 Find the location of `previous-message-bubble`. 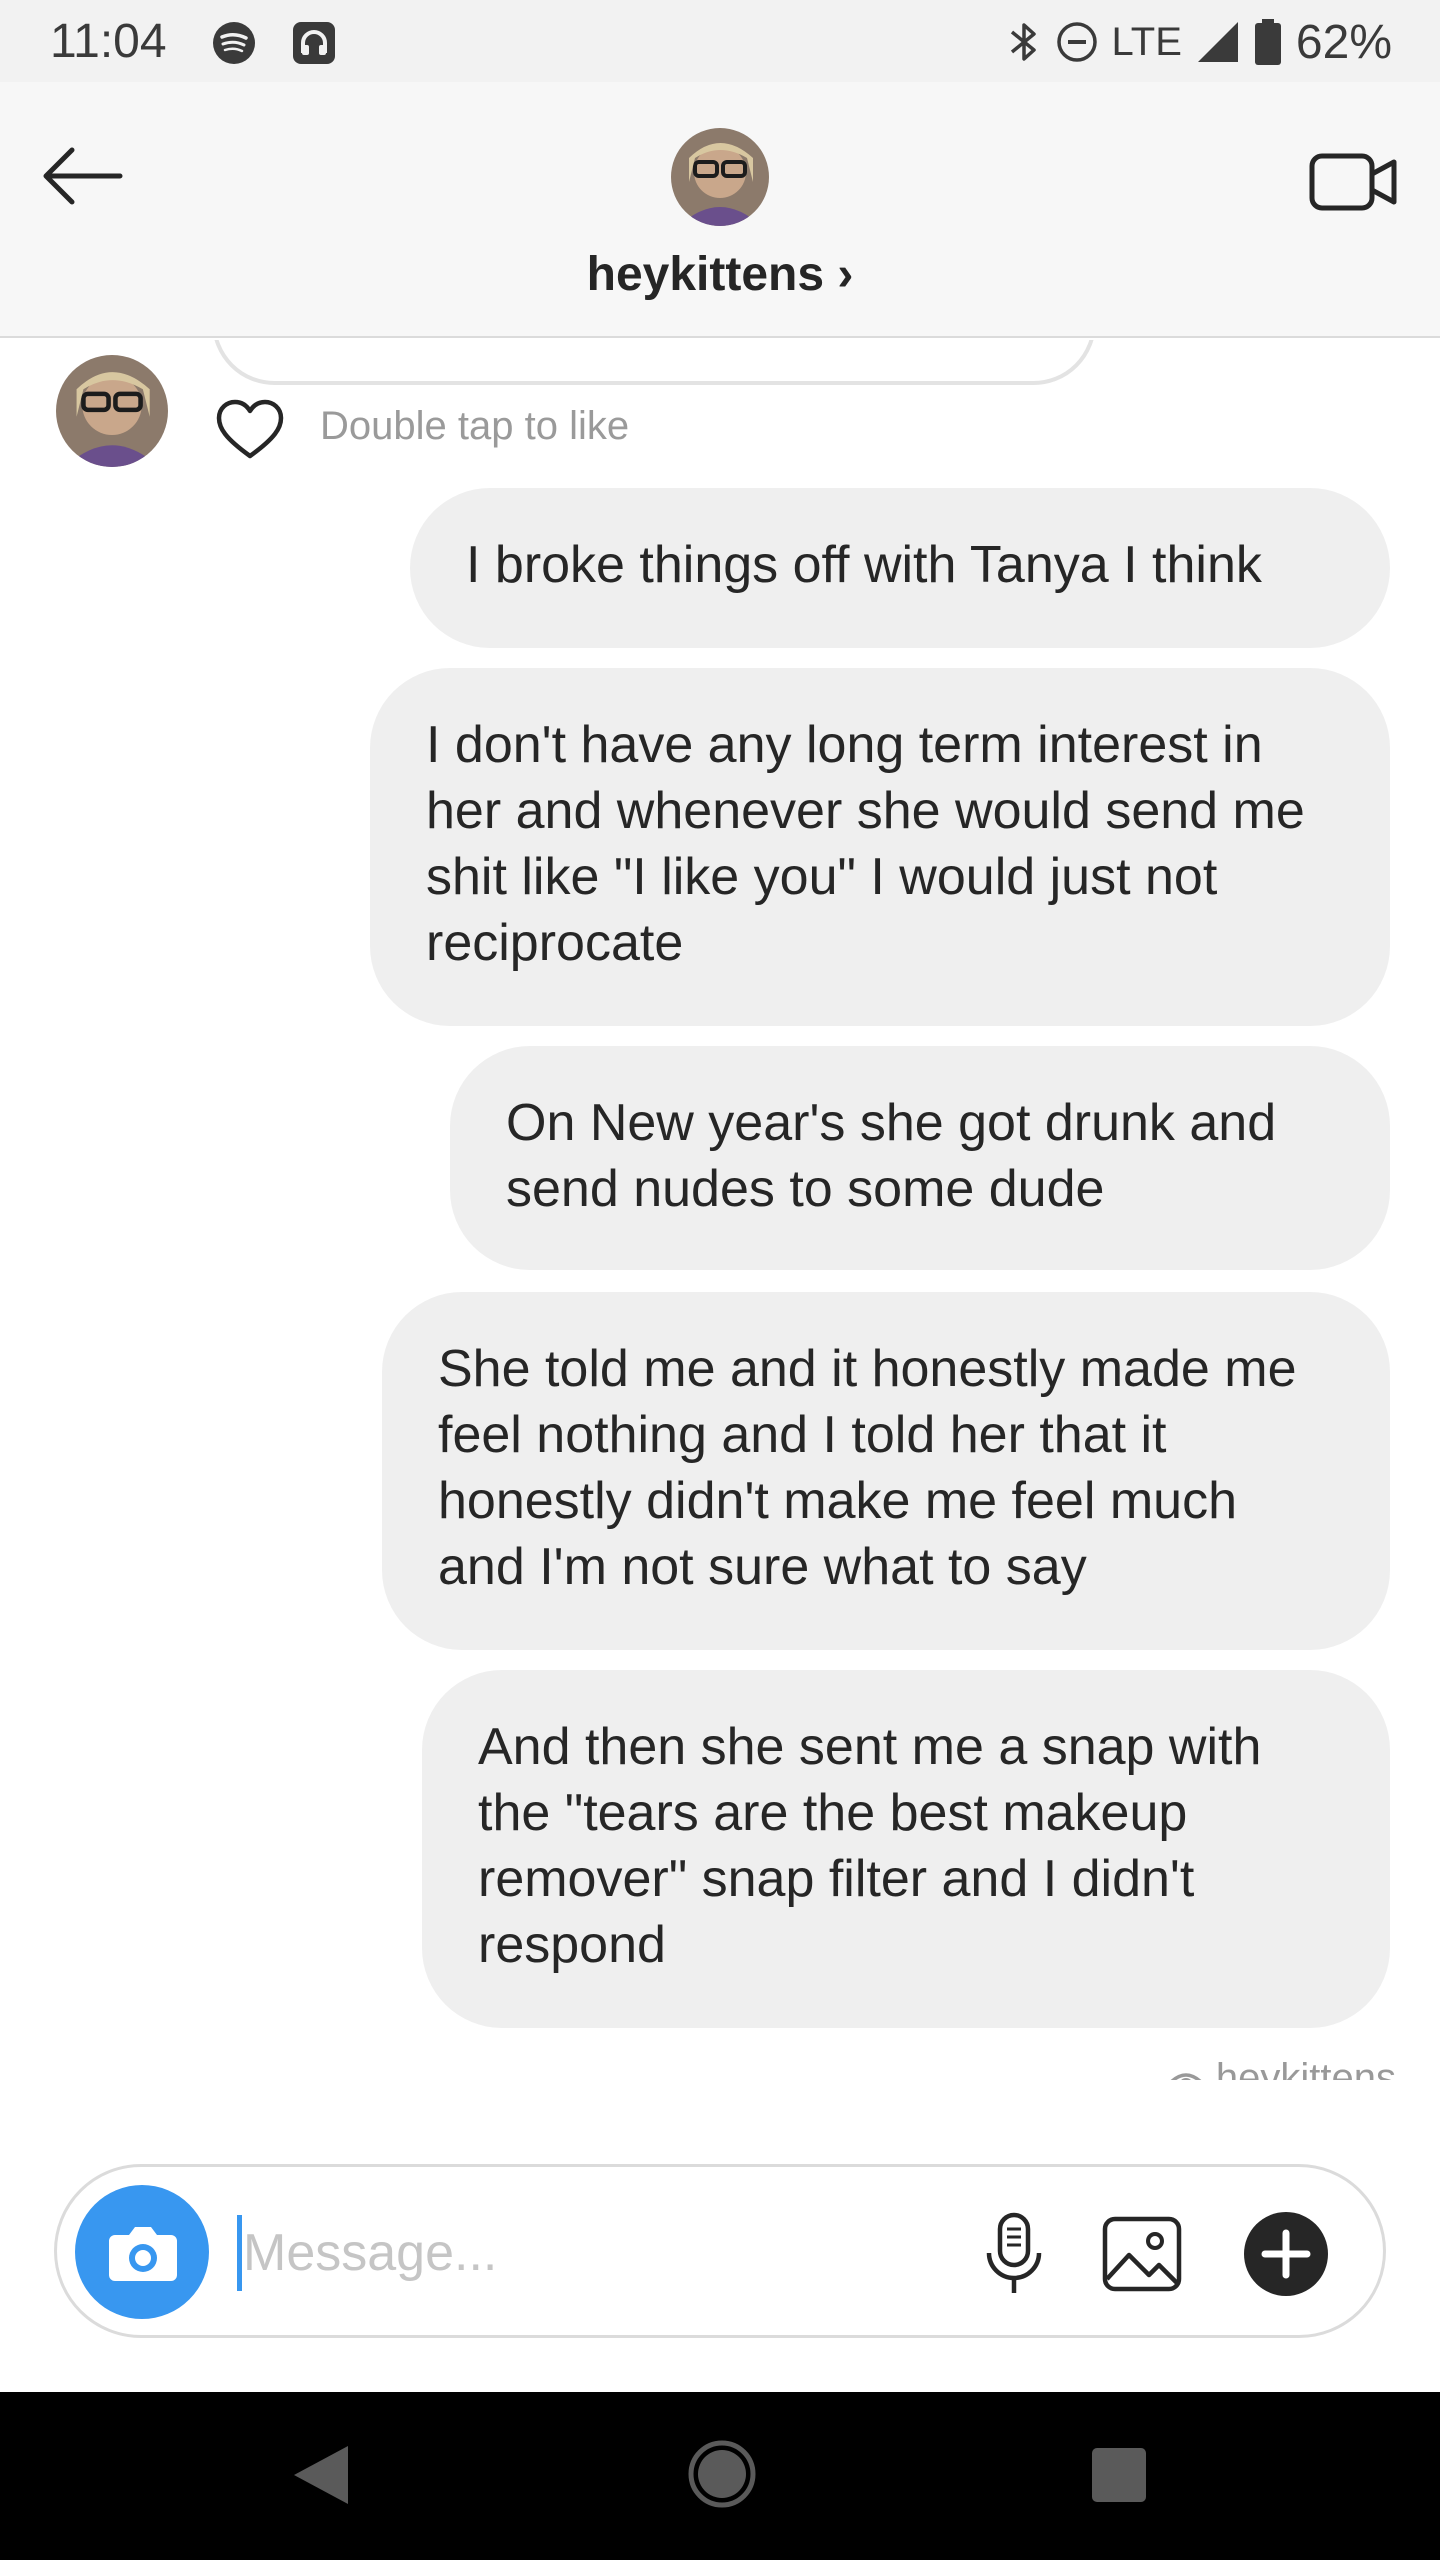

previous-message-bubble is located at coordinates (654, 362).